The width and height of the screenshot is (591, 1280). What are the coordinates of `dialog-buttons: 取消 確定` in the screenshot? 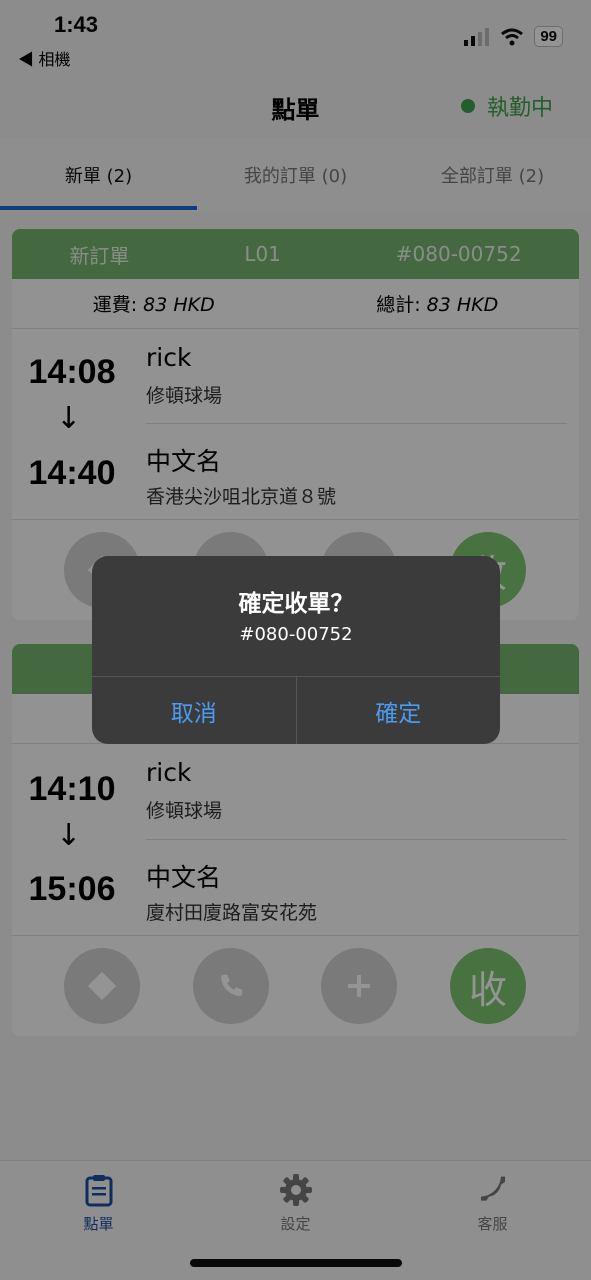 It's located at (296, 710).